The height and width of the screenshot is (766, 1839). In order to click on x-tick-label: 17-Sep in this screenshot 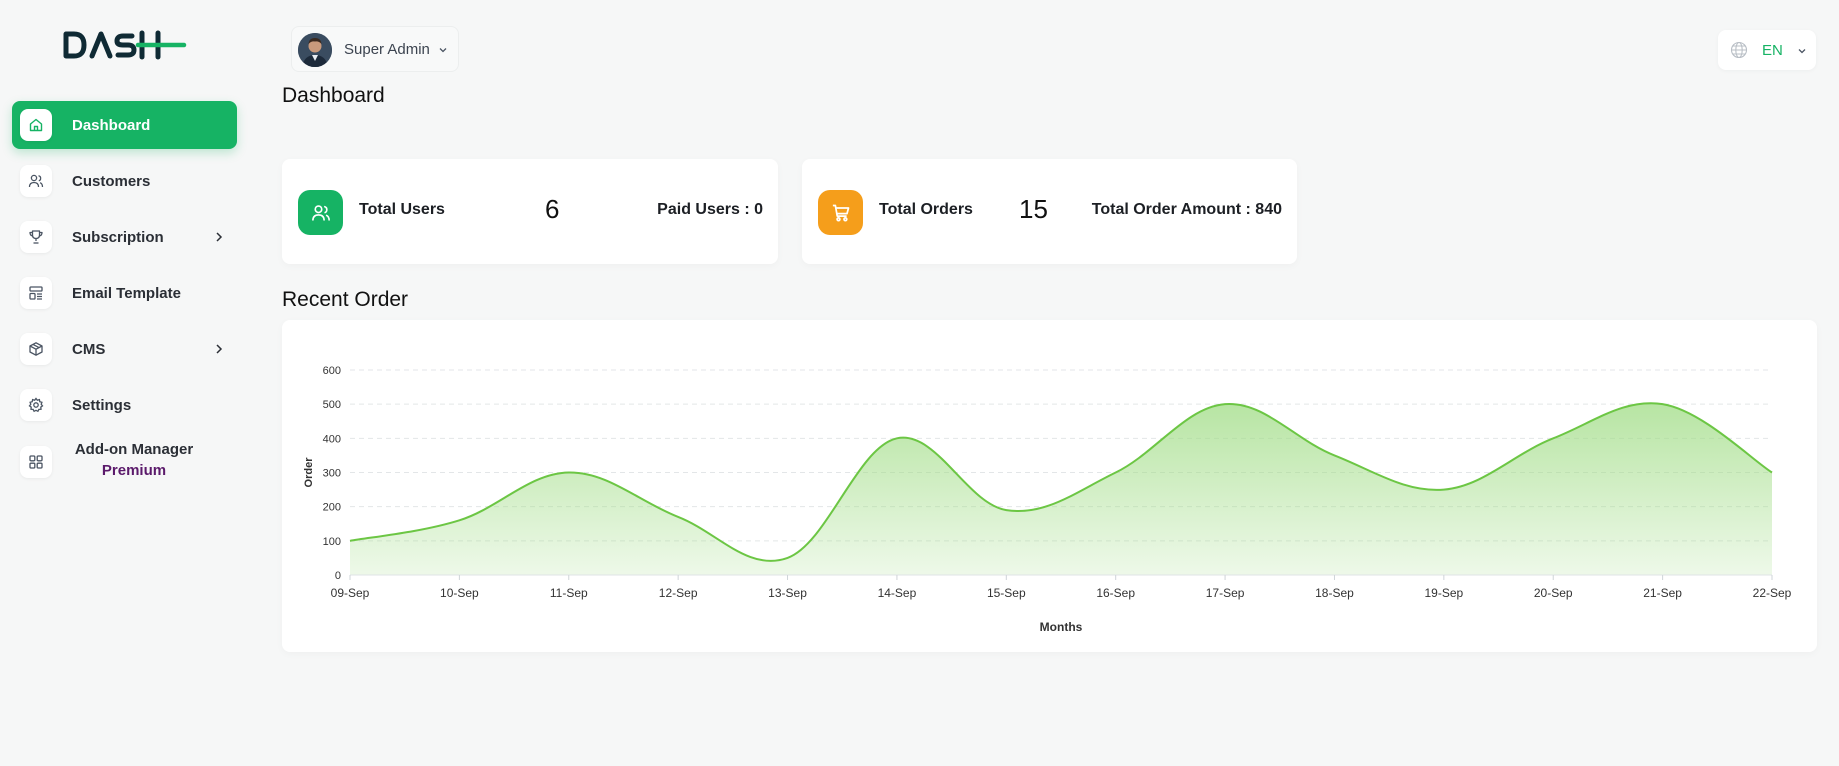, I will do `click(1225, 593)`.